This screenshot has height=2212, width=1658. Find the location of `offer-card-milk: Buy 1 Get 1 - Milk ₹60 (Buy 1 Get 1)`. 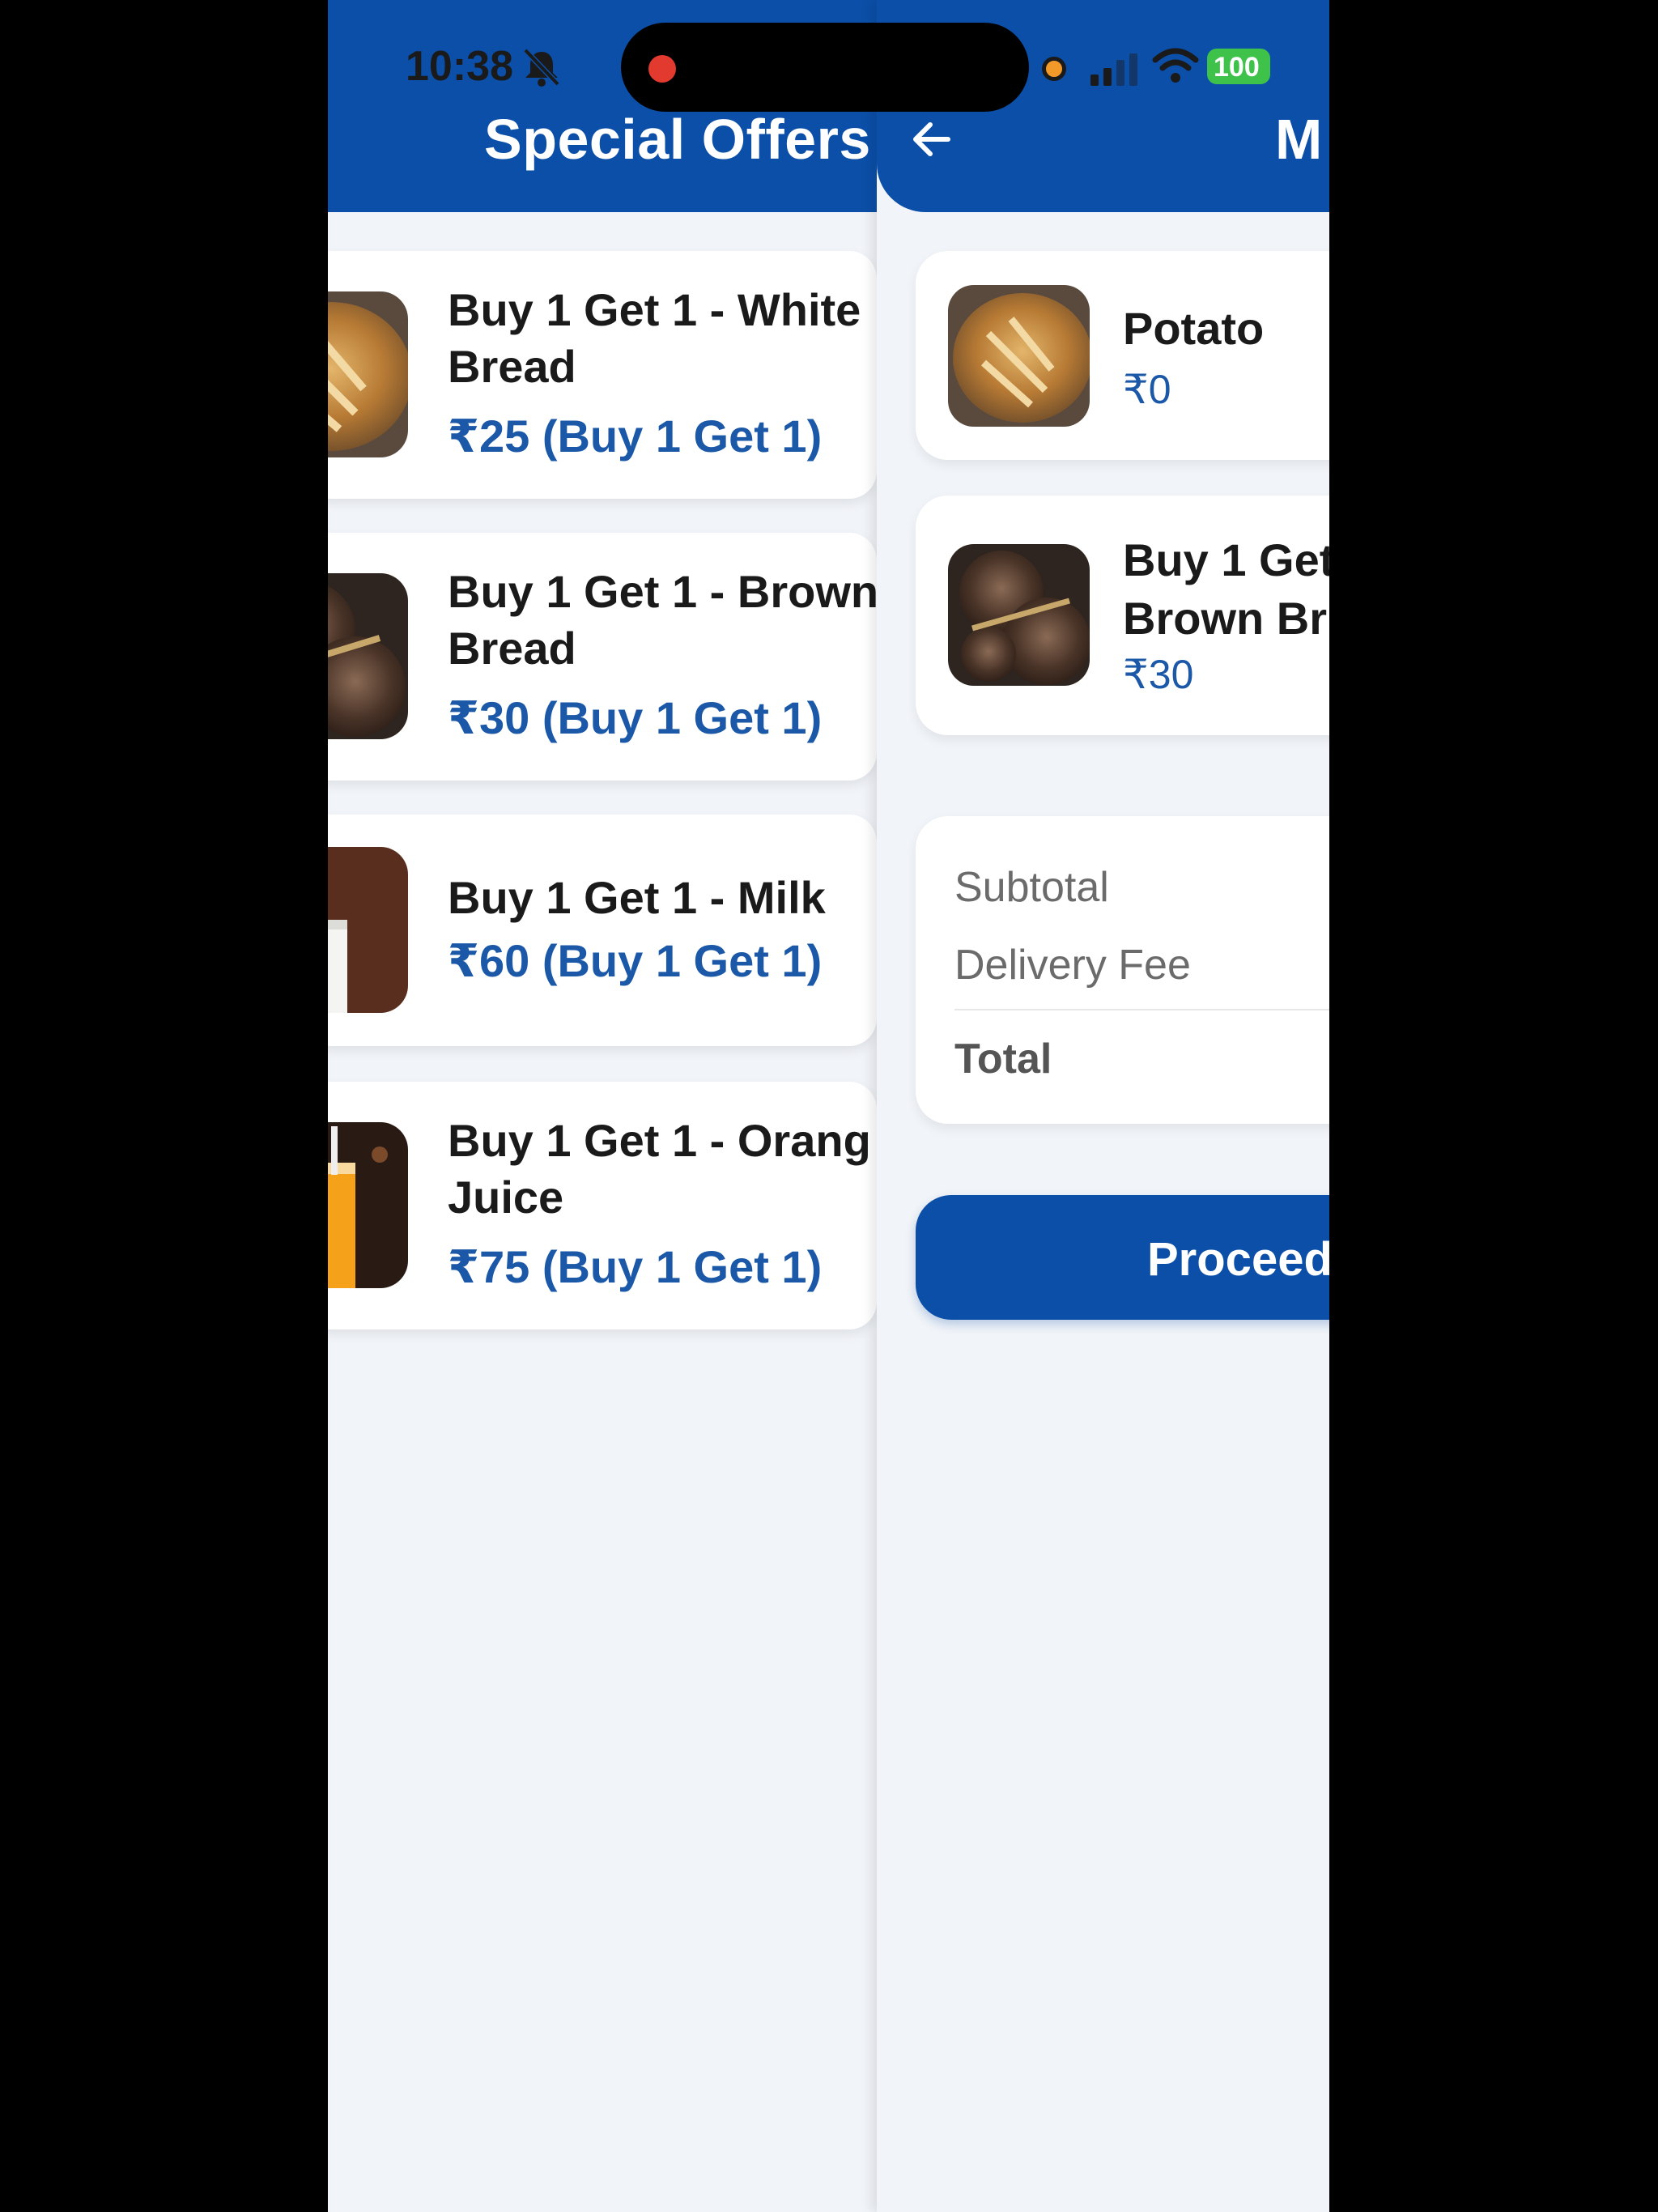

offer-card-milk: Buy 1 Get 1 - Milk ₹60 (Buy 1 Get 1) is located at coordinates (602, 931).